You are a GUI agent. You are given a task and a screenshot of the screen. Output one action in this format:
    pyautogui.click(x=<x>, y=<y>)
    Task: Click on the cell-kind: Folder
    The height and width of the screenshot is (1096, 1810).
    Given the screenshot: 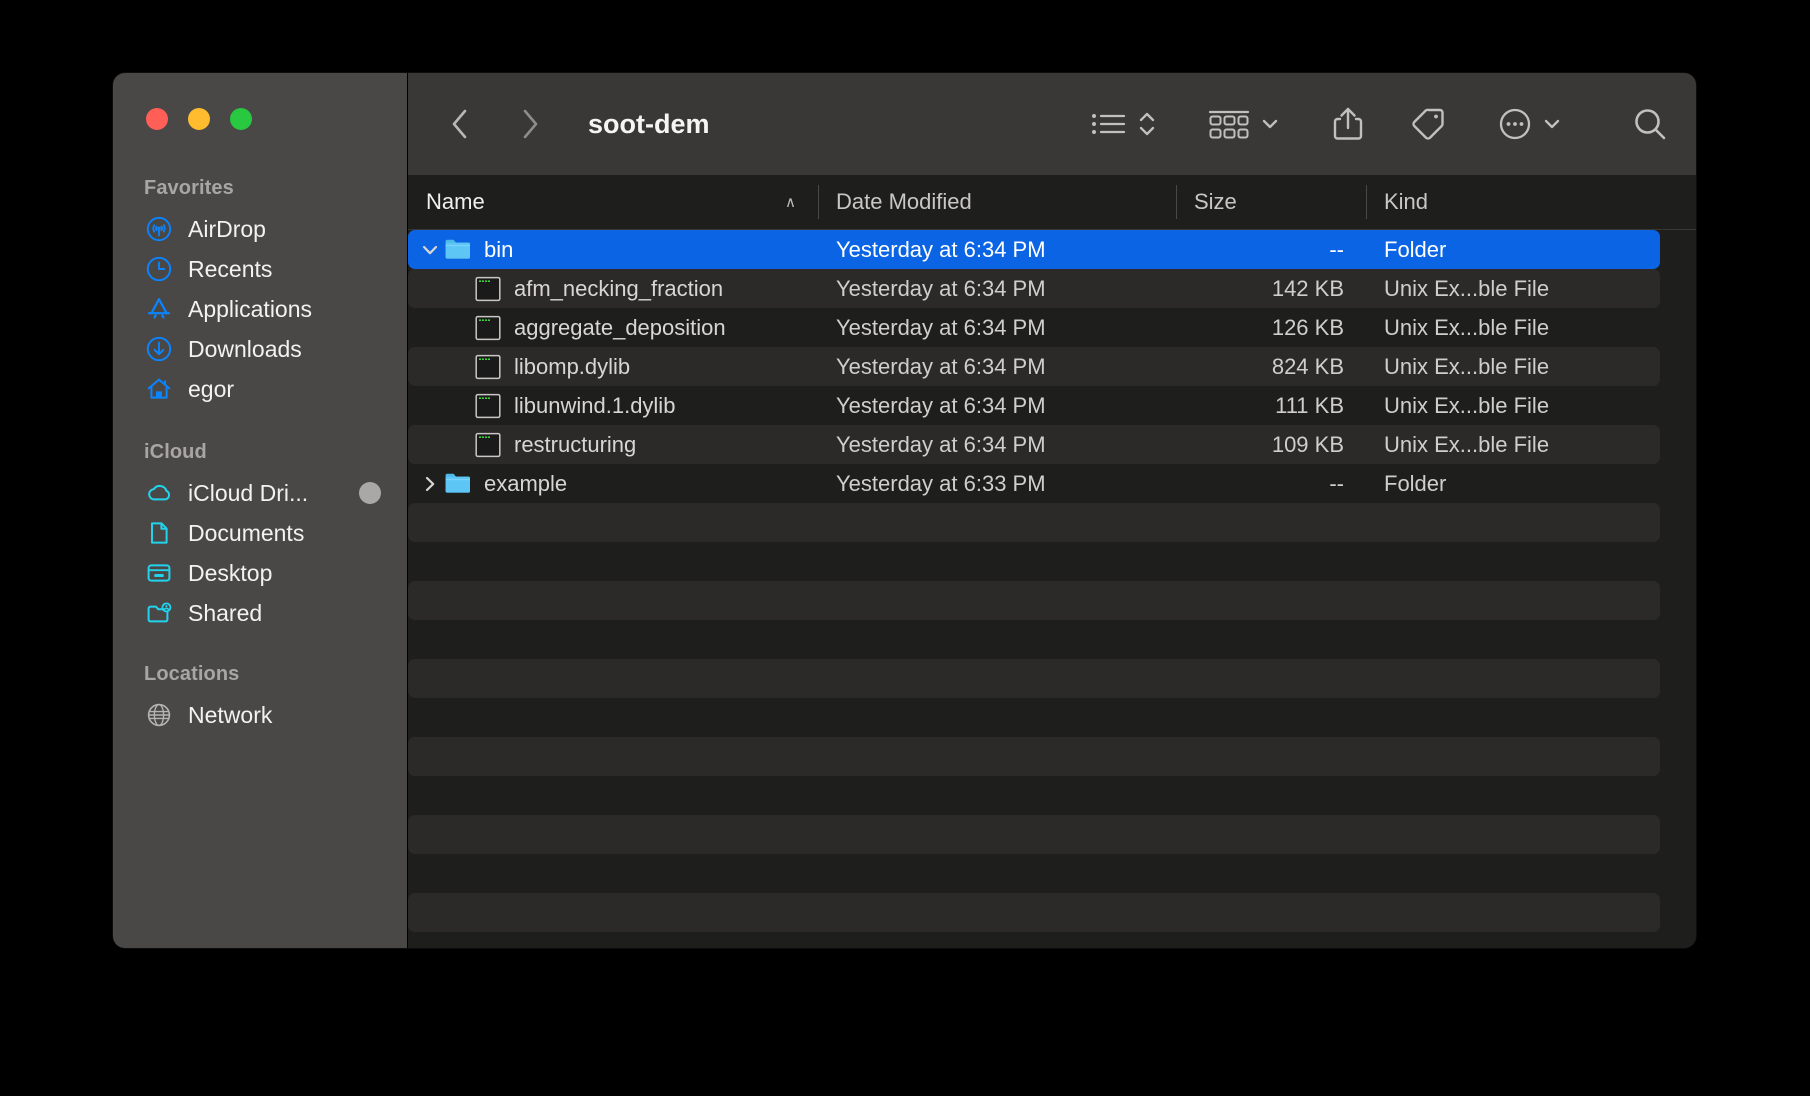 What is the action you would take?
    pyautogui.click(x=1415, y=483)
    